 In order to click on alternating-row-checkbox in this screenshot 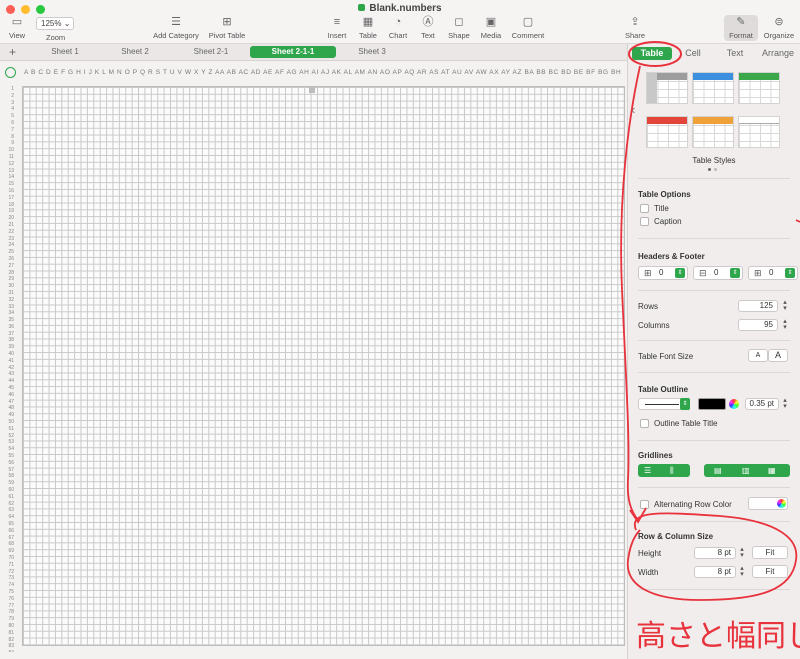, I will do `click(644, 504)`.